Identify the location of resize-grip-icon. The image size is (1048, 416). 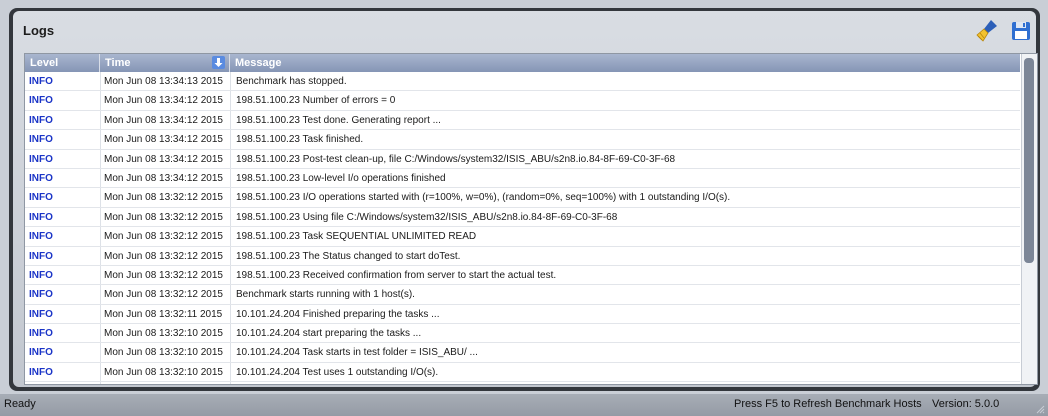
(1040, 409).